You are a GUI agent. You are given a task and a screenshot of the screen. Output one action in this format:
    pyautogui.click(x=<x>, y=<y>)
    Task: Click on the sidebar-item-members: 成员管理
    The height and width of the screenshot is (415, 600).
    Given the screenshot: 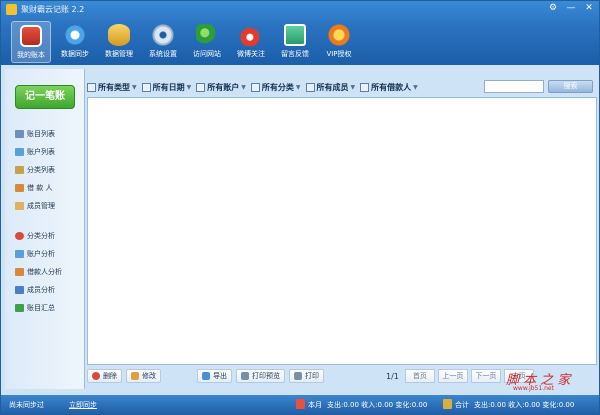 What is the action you would take?
    pyautogui.click(x=45, y=206)
    